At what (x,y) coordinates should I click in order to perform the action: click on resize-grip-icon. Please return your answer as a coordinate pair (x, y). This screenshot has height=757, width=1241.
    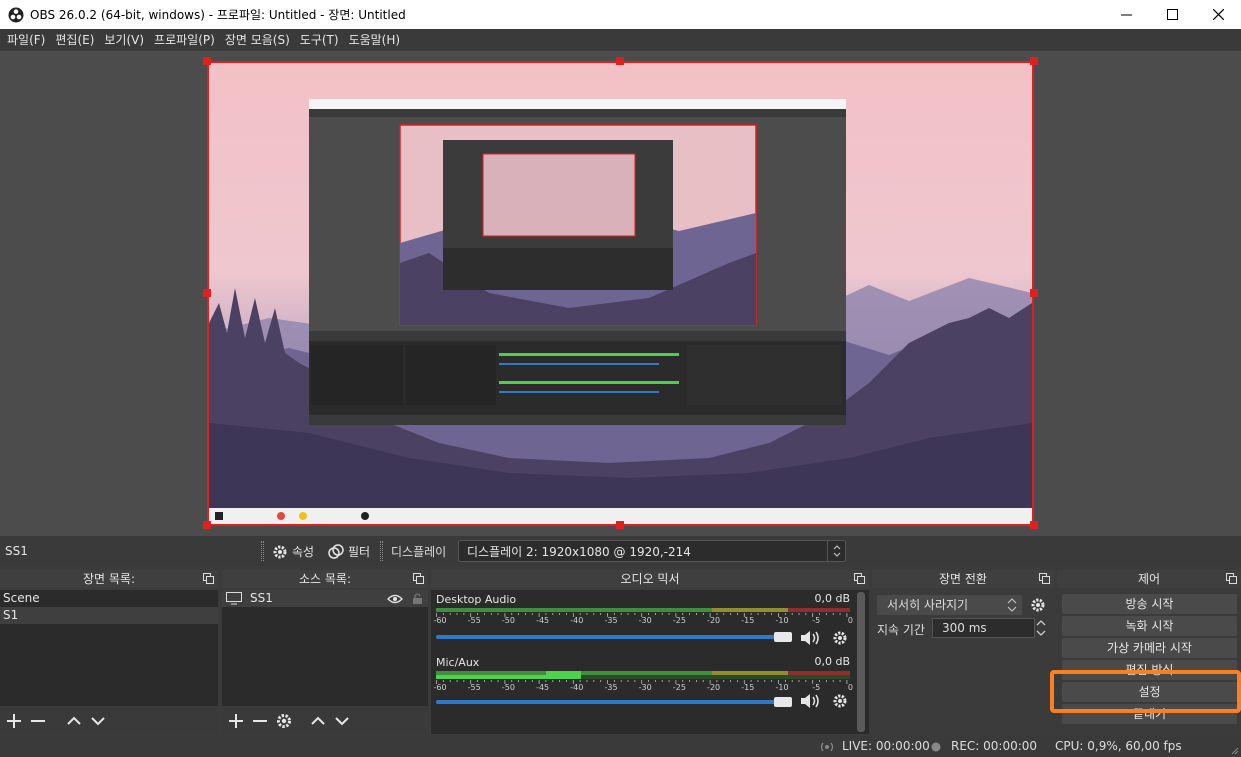
    Looking at the image, I should click on (1234, 750).